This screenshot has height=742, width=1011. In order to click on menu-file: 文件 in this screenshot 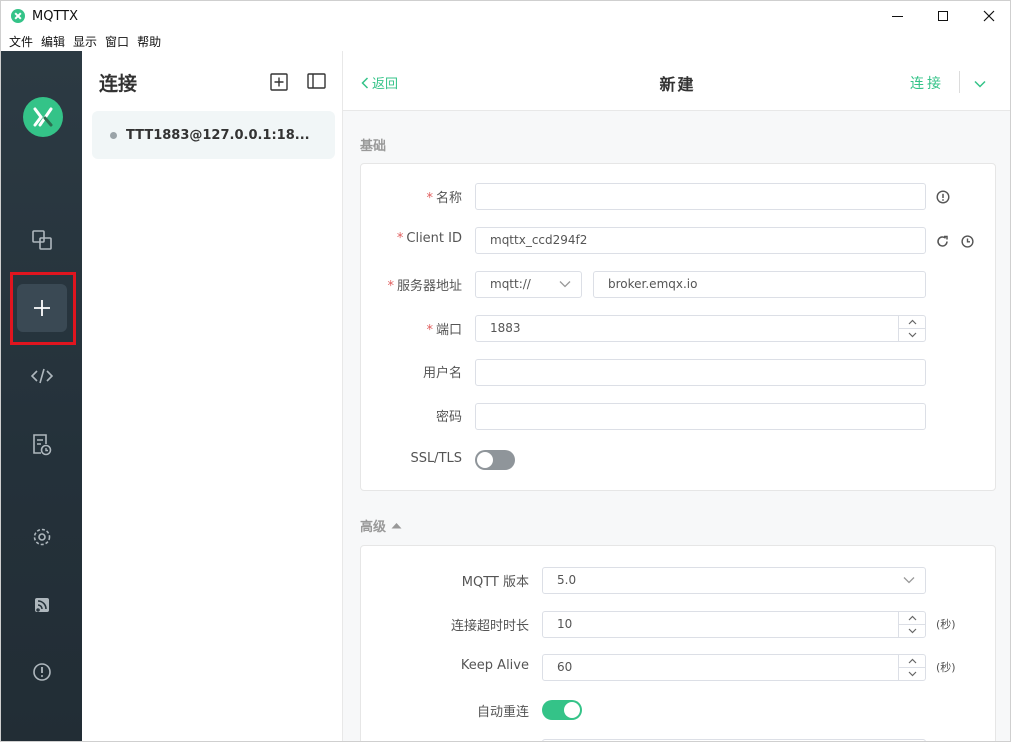, I will do `click(21, 41)`.